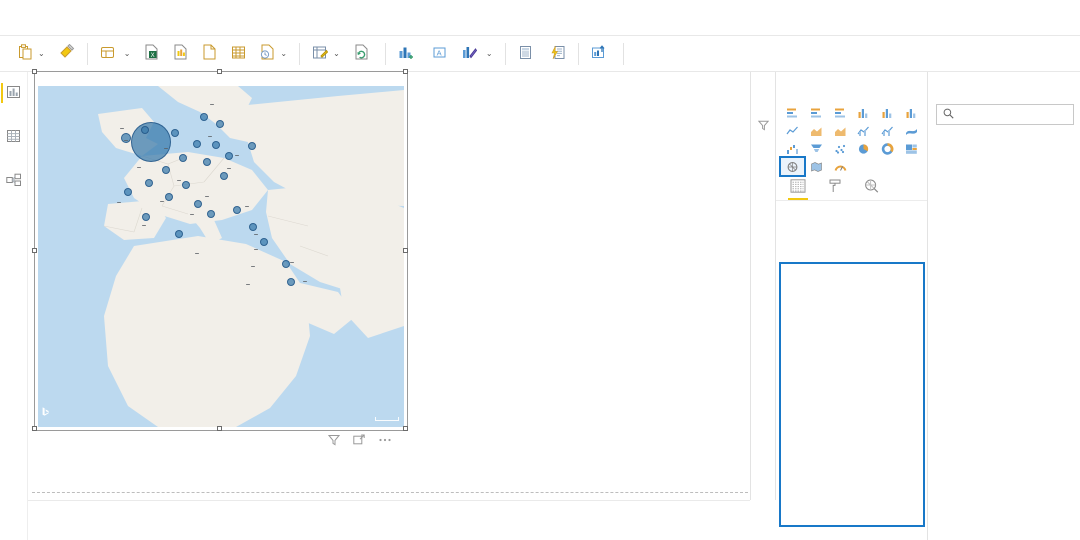 This screenshot has width=1080, height=540. I want to click on resize-handle-s, so click(219, 428).